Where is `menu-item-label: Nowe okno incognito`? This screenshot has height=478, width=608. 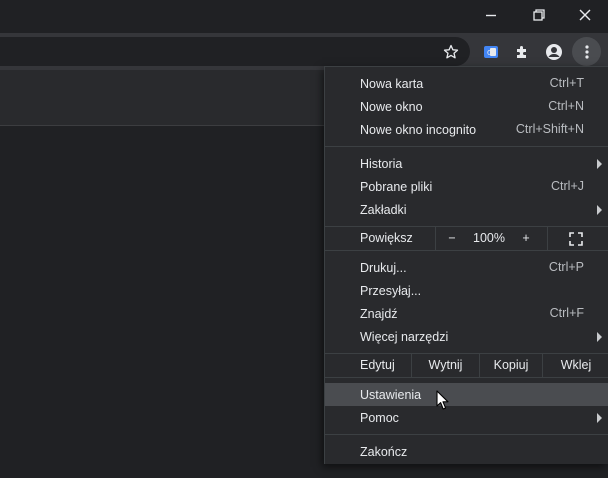 menu-item-label: Nowe okno incognito is located at coordinates (418, 129).